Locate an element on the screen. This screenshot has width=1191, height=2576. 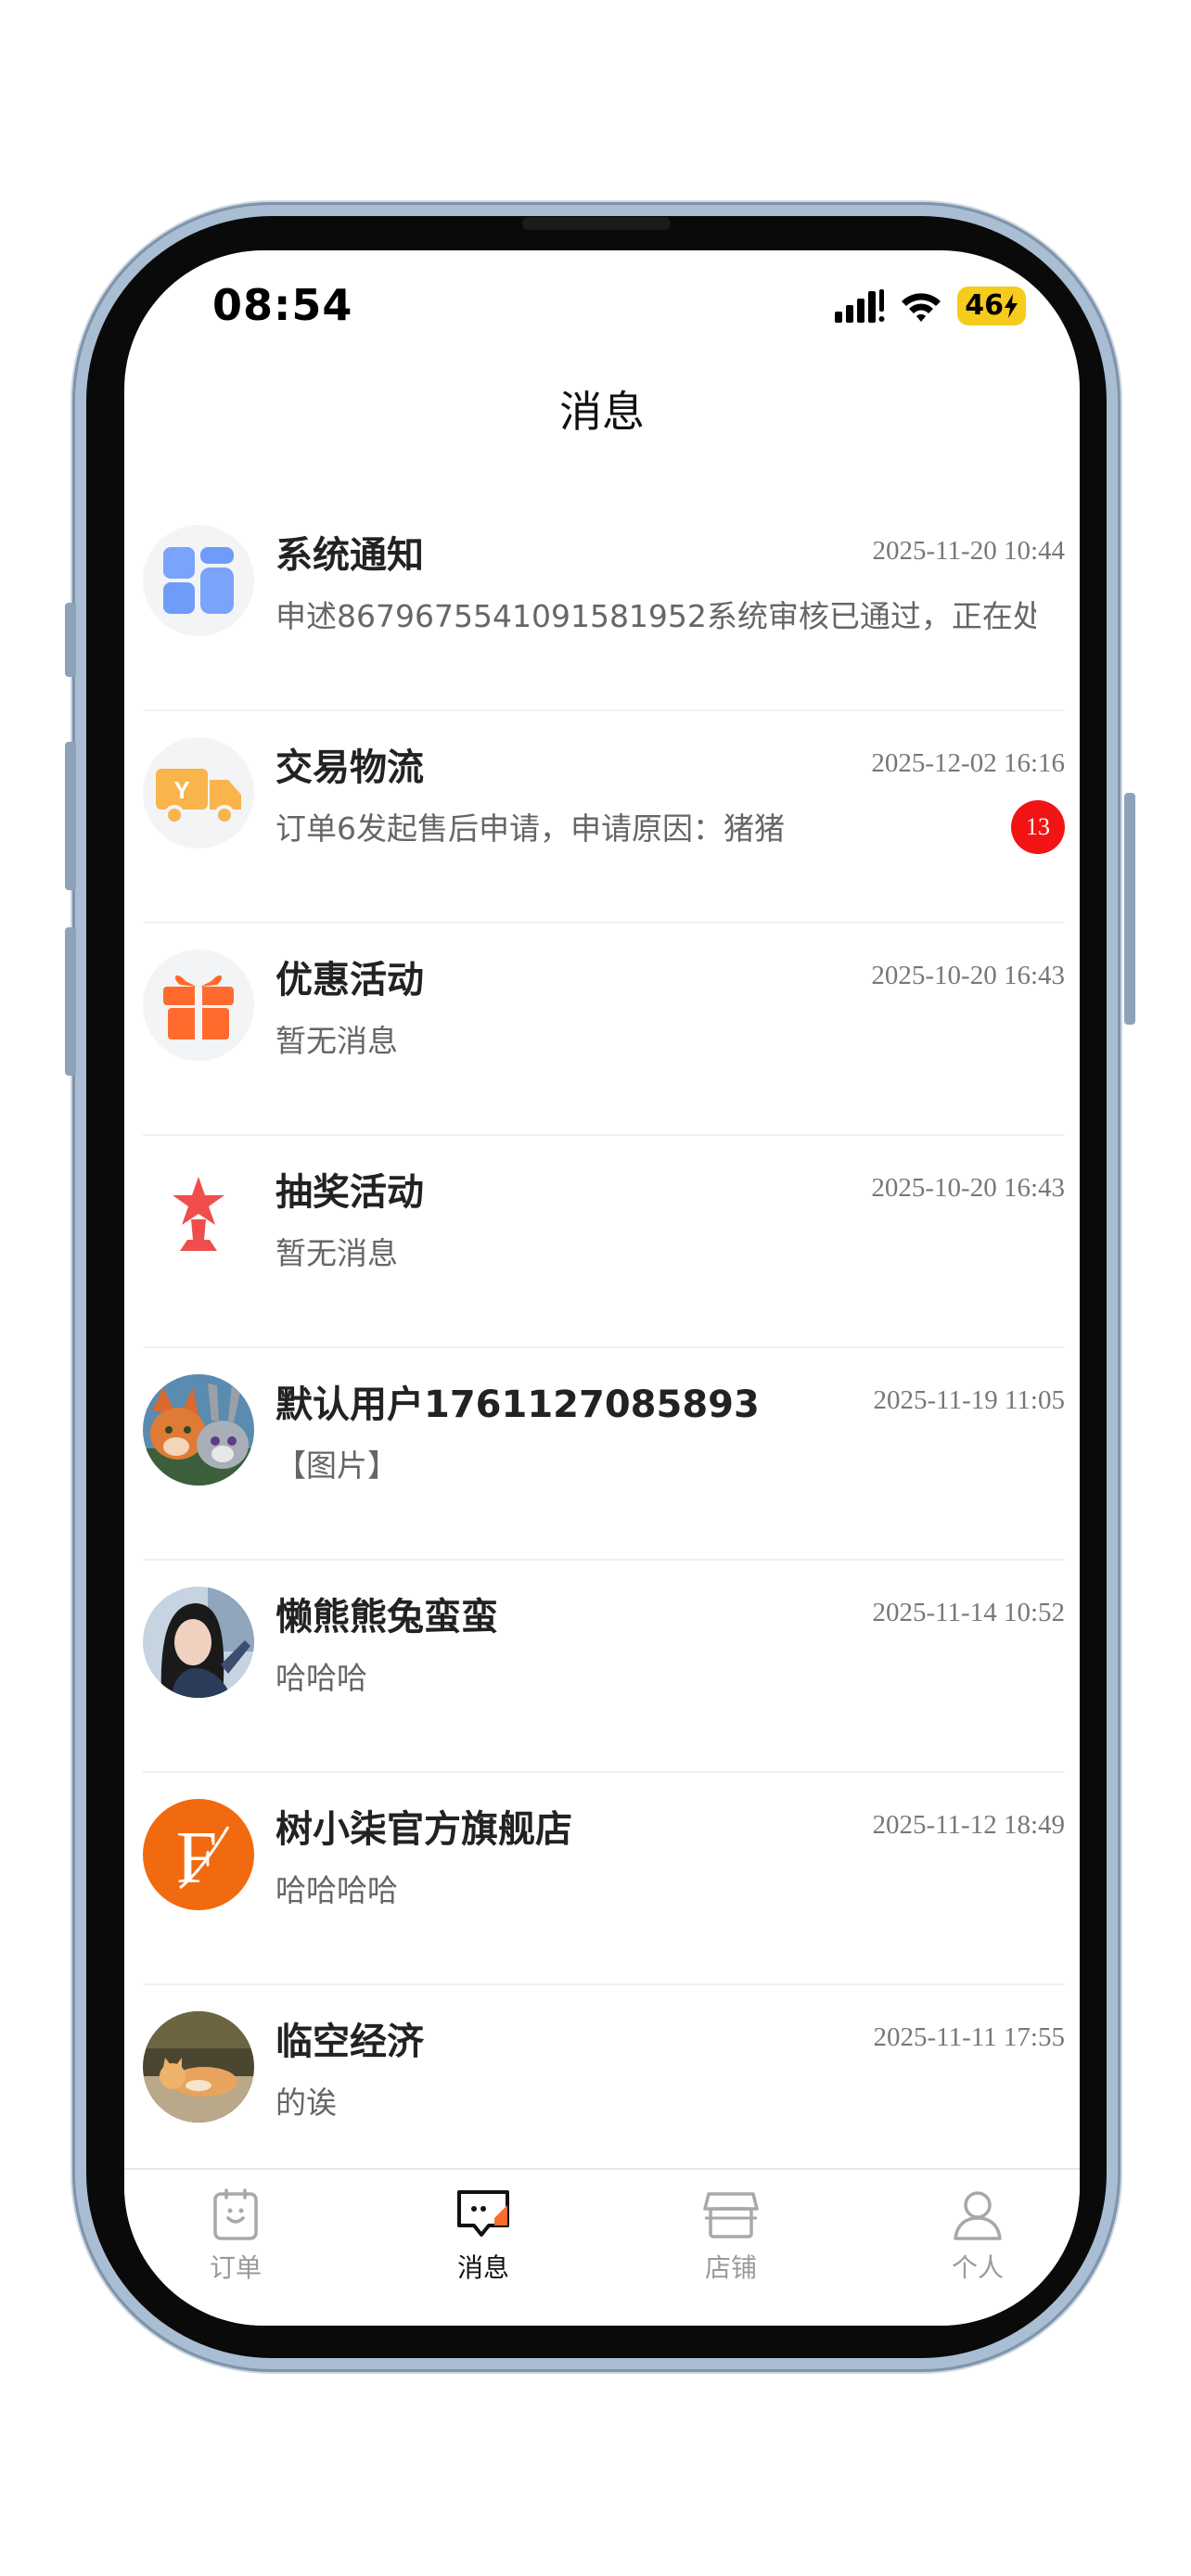
message-row-user-bear: 懒熊熊兔蛮蛮 2025-11-14 10:52 哈哈哈 is located at coordinates (604, 1667).